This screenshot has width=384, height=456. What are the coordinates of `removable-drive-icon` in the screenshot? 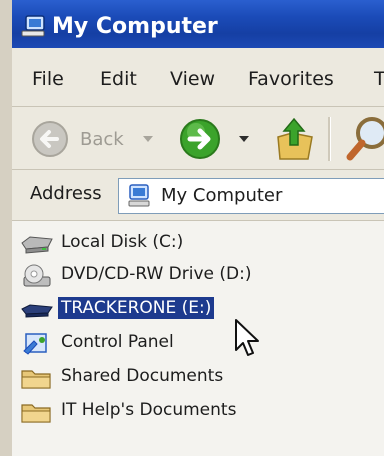 It's located at (37, 311).